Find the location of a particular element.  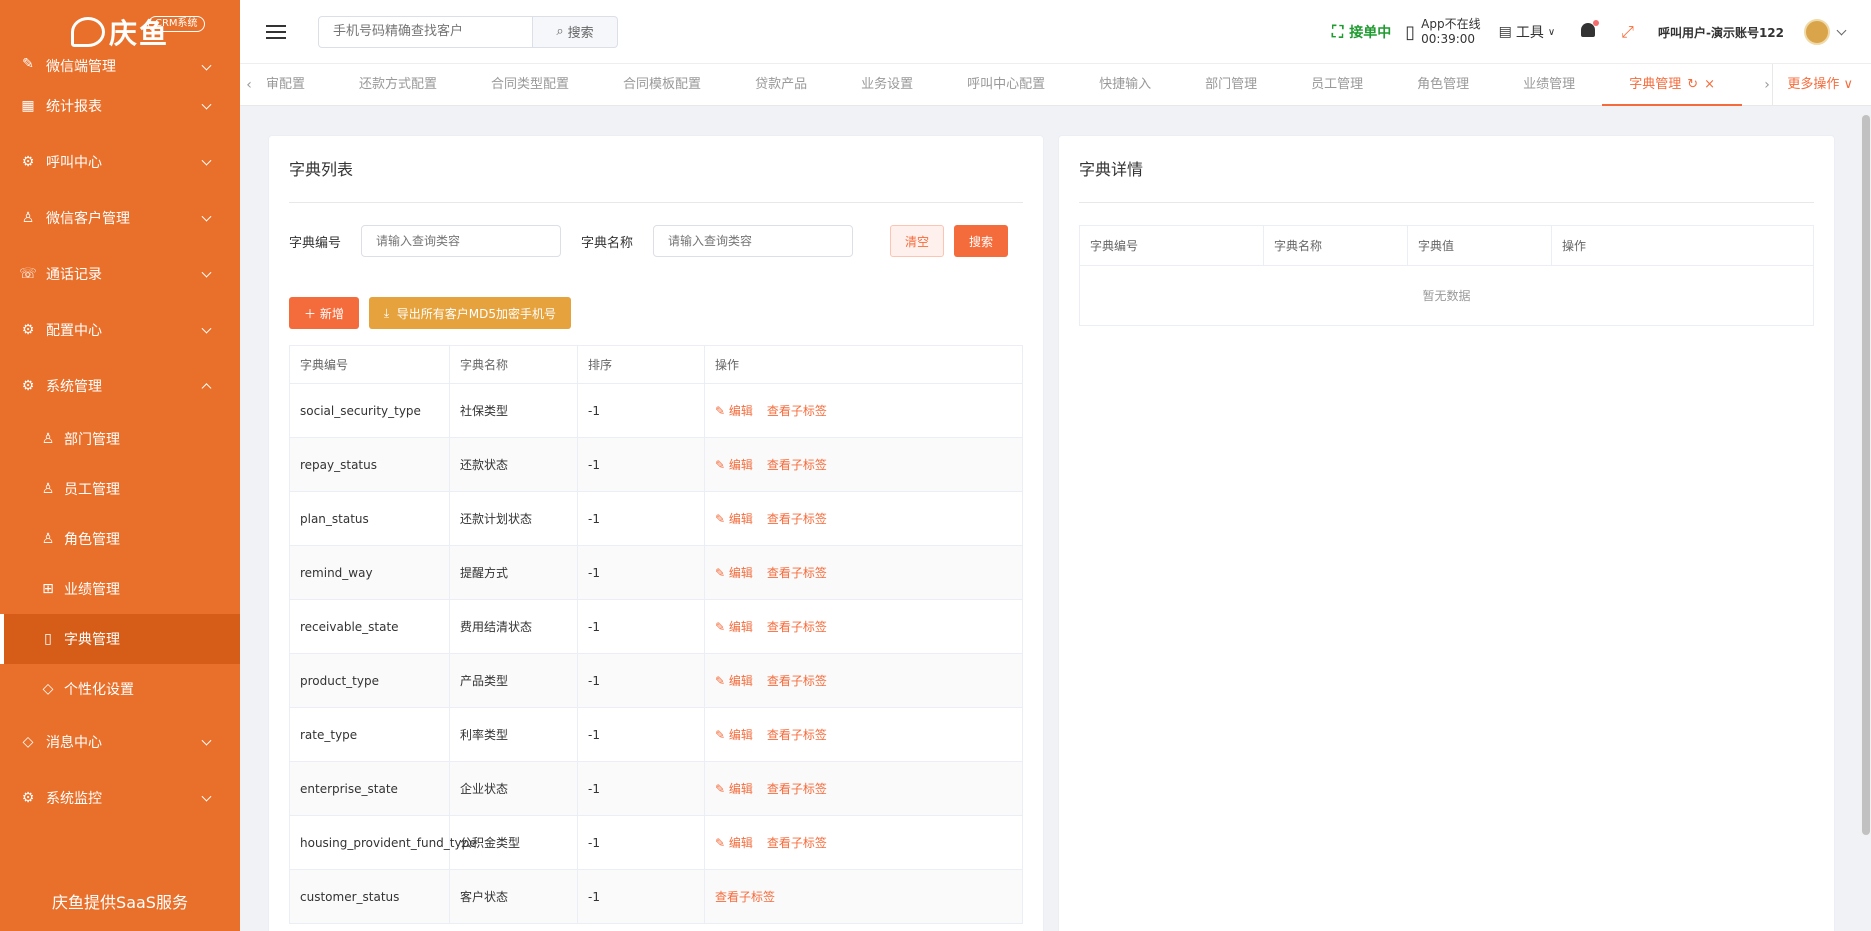

customer-search-button: ⌕ 搜索 is located at coordinates (575, 31).